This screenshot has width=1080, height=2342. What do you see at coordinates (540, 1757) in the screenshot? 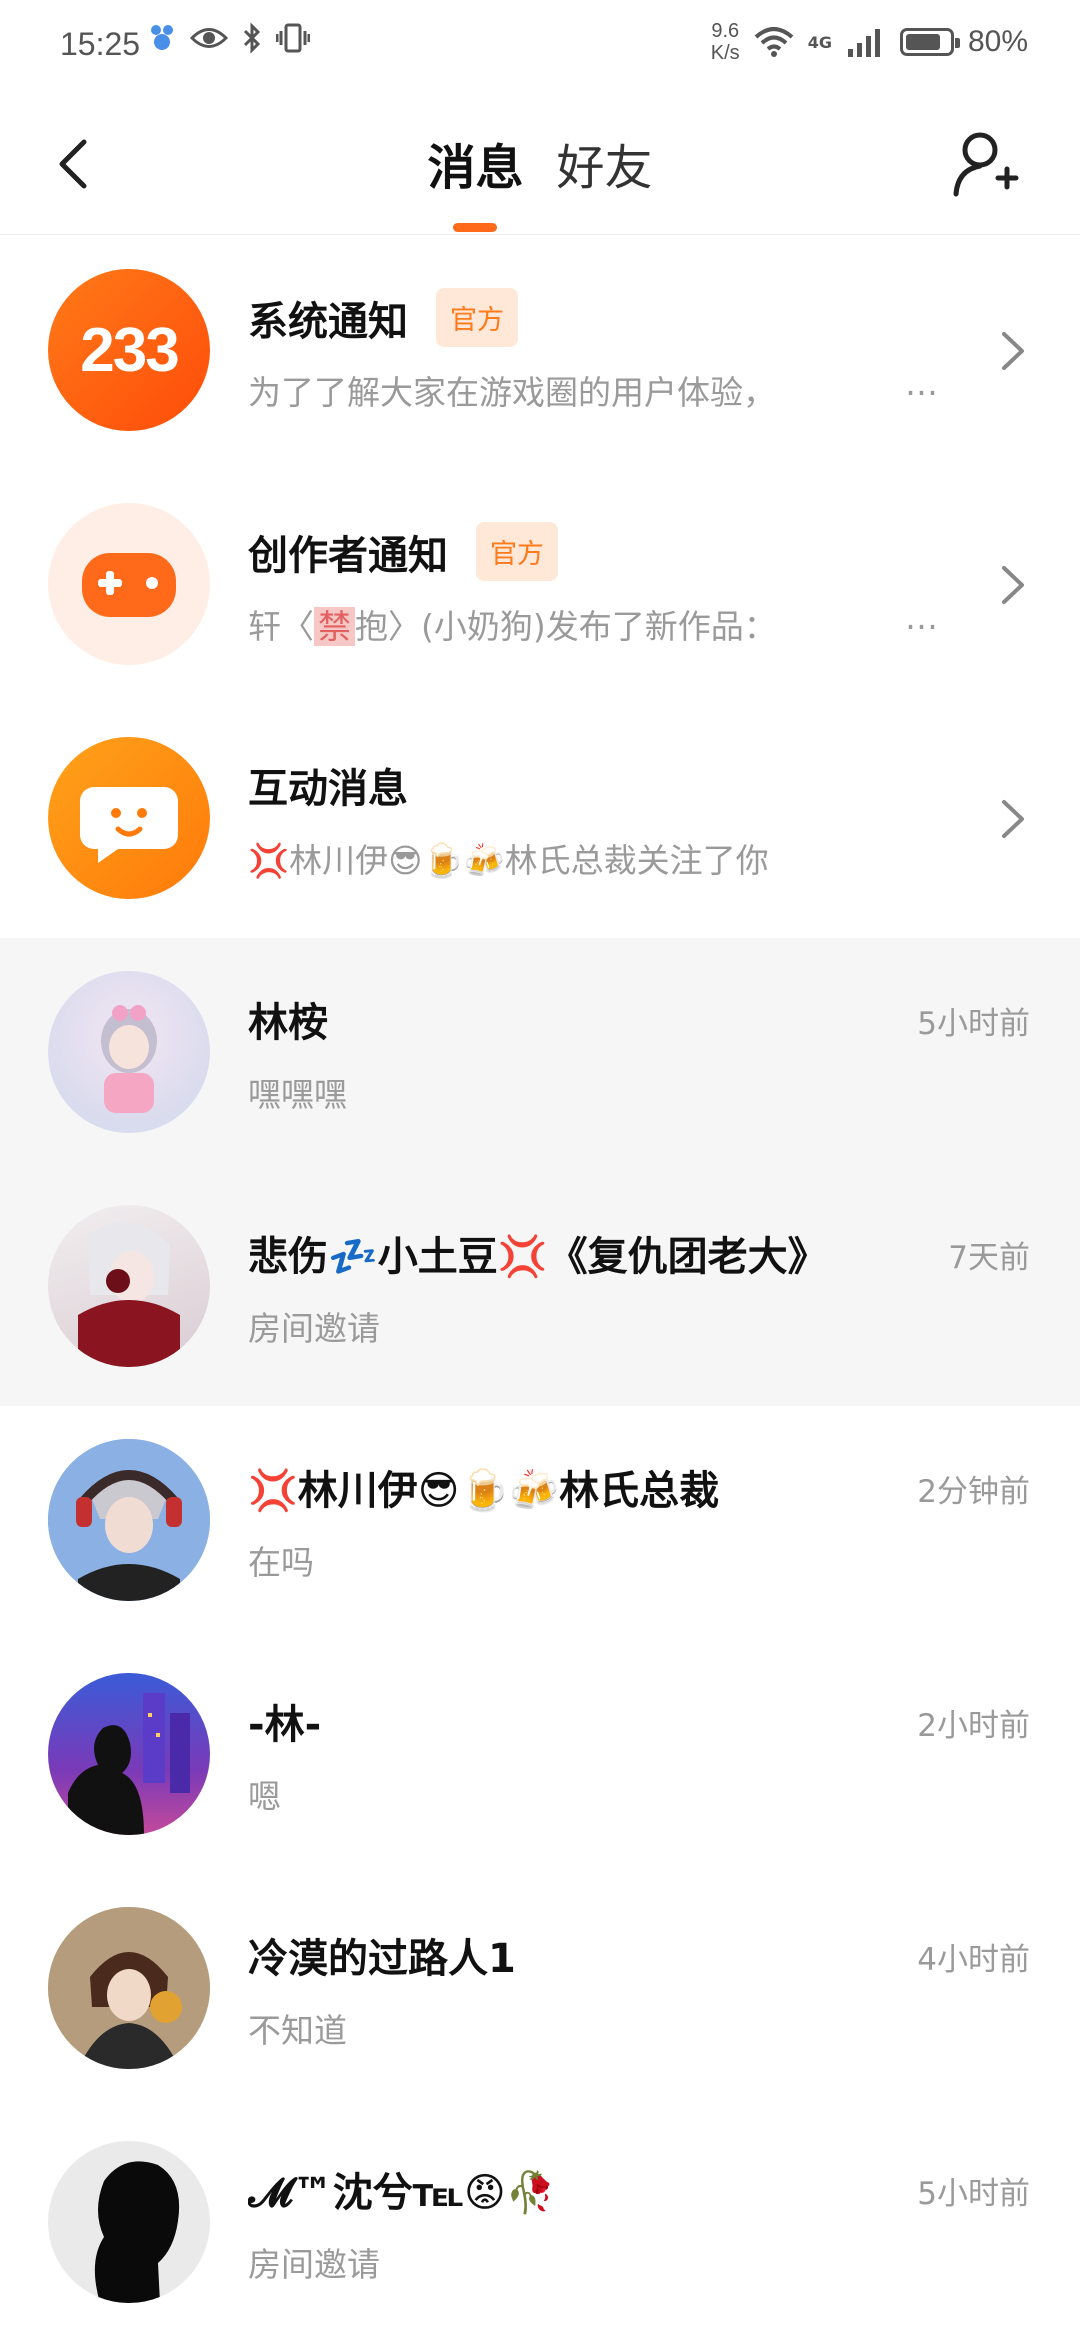
I see `chat-row: -林- 嗯 2小时前` at bounding box center [540, 1757].